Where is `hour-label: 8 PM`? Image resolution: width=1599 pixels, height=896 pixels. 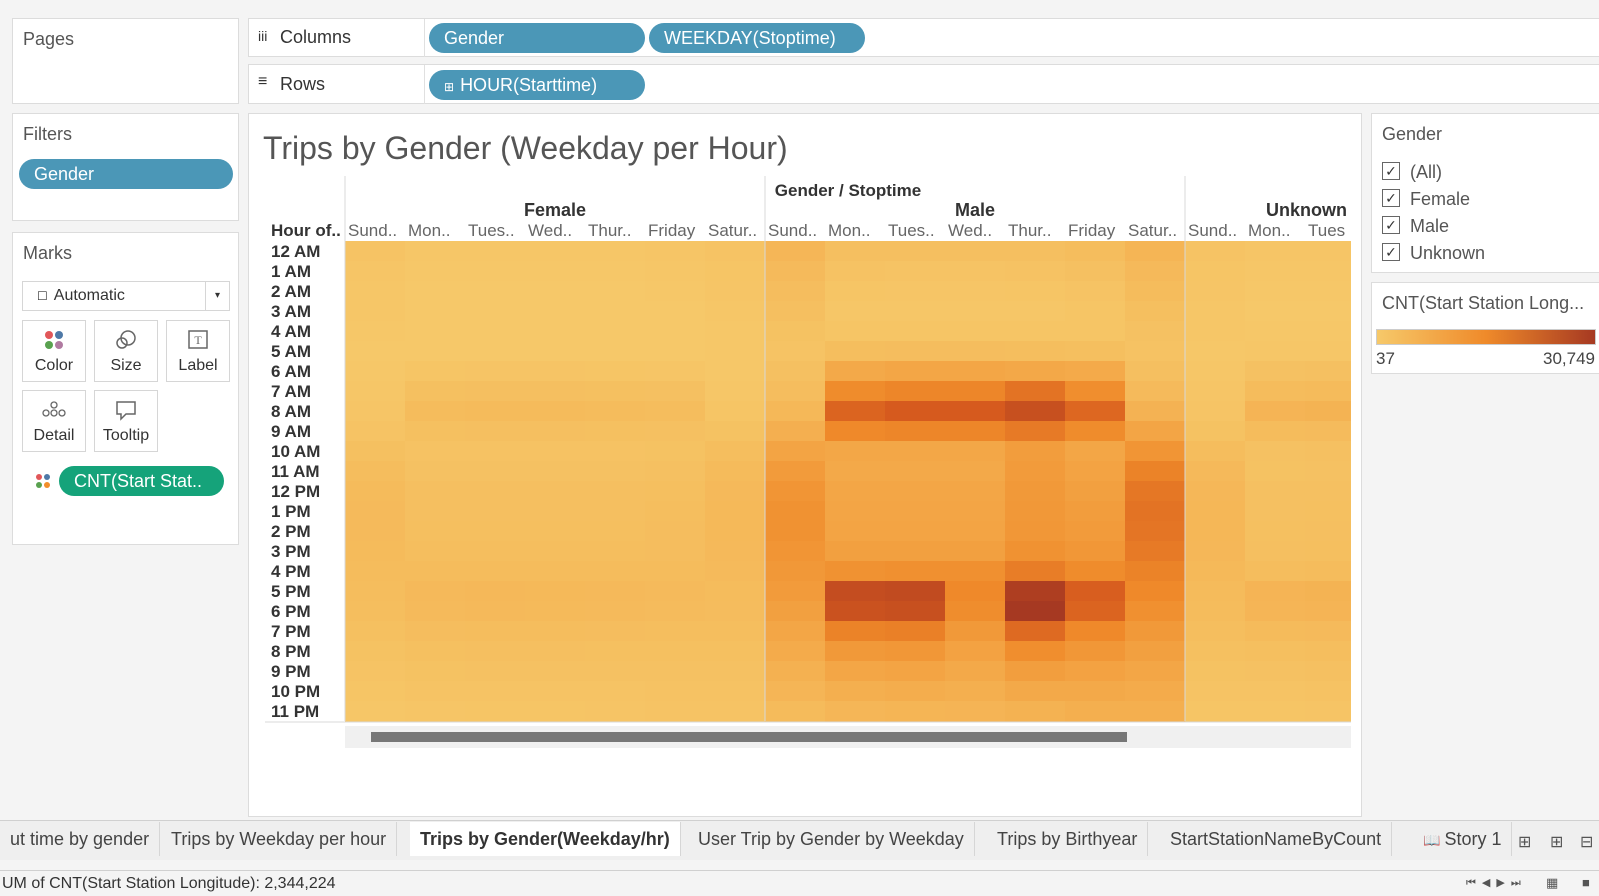 hour-label: 8 PM is located at coordinates (291, 651).